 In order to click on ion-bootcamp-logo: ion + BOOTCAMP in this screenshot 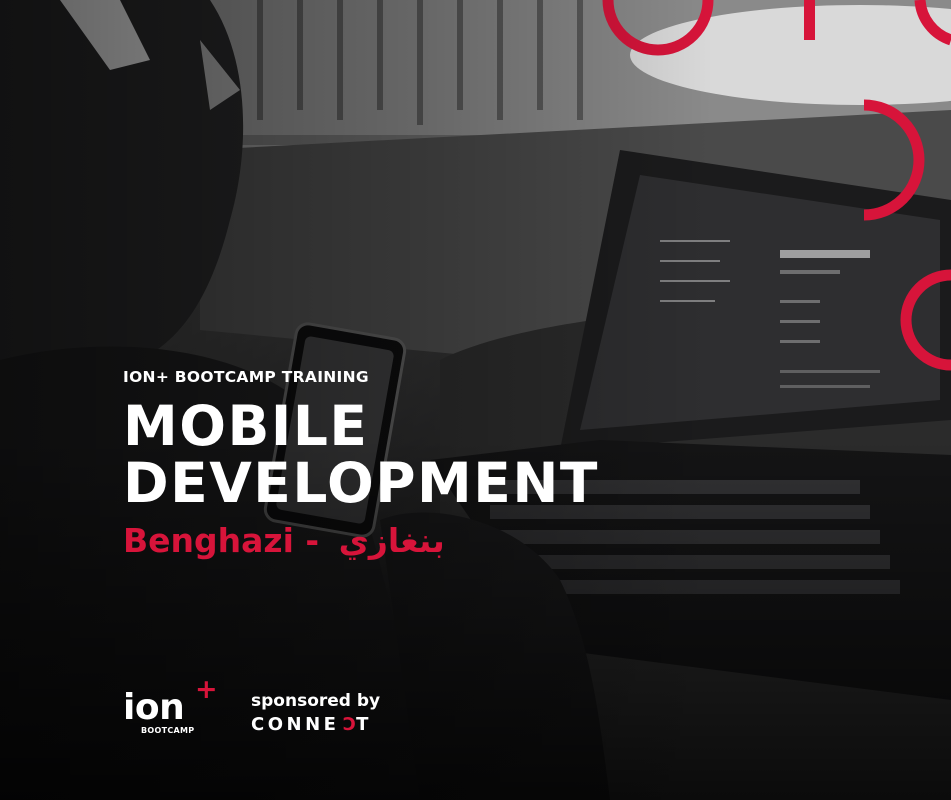, I will do `click(175, 709)`.